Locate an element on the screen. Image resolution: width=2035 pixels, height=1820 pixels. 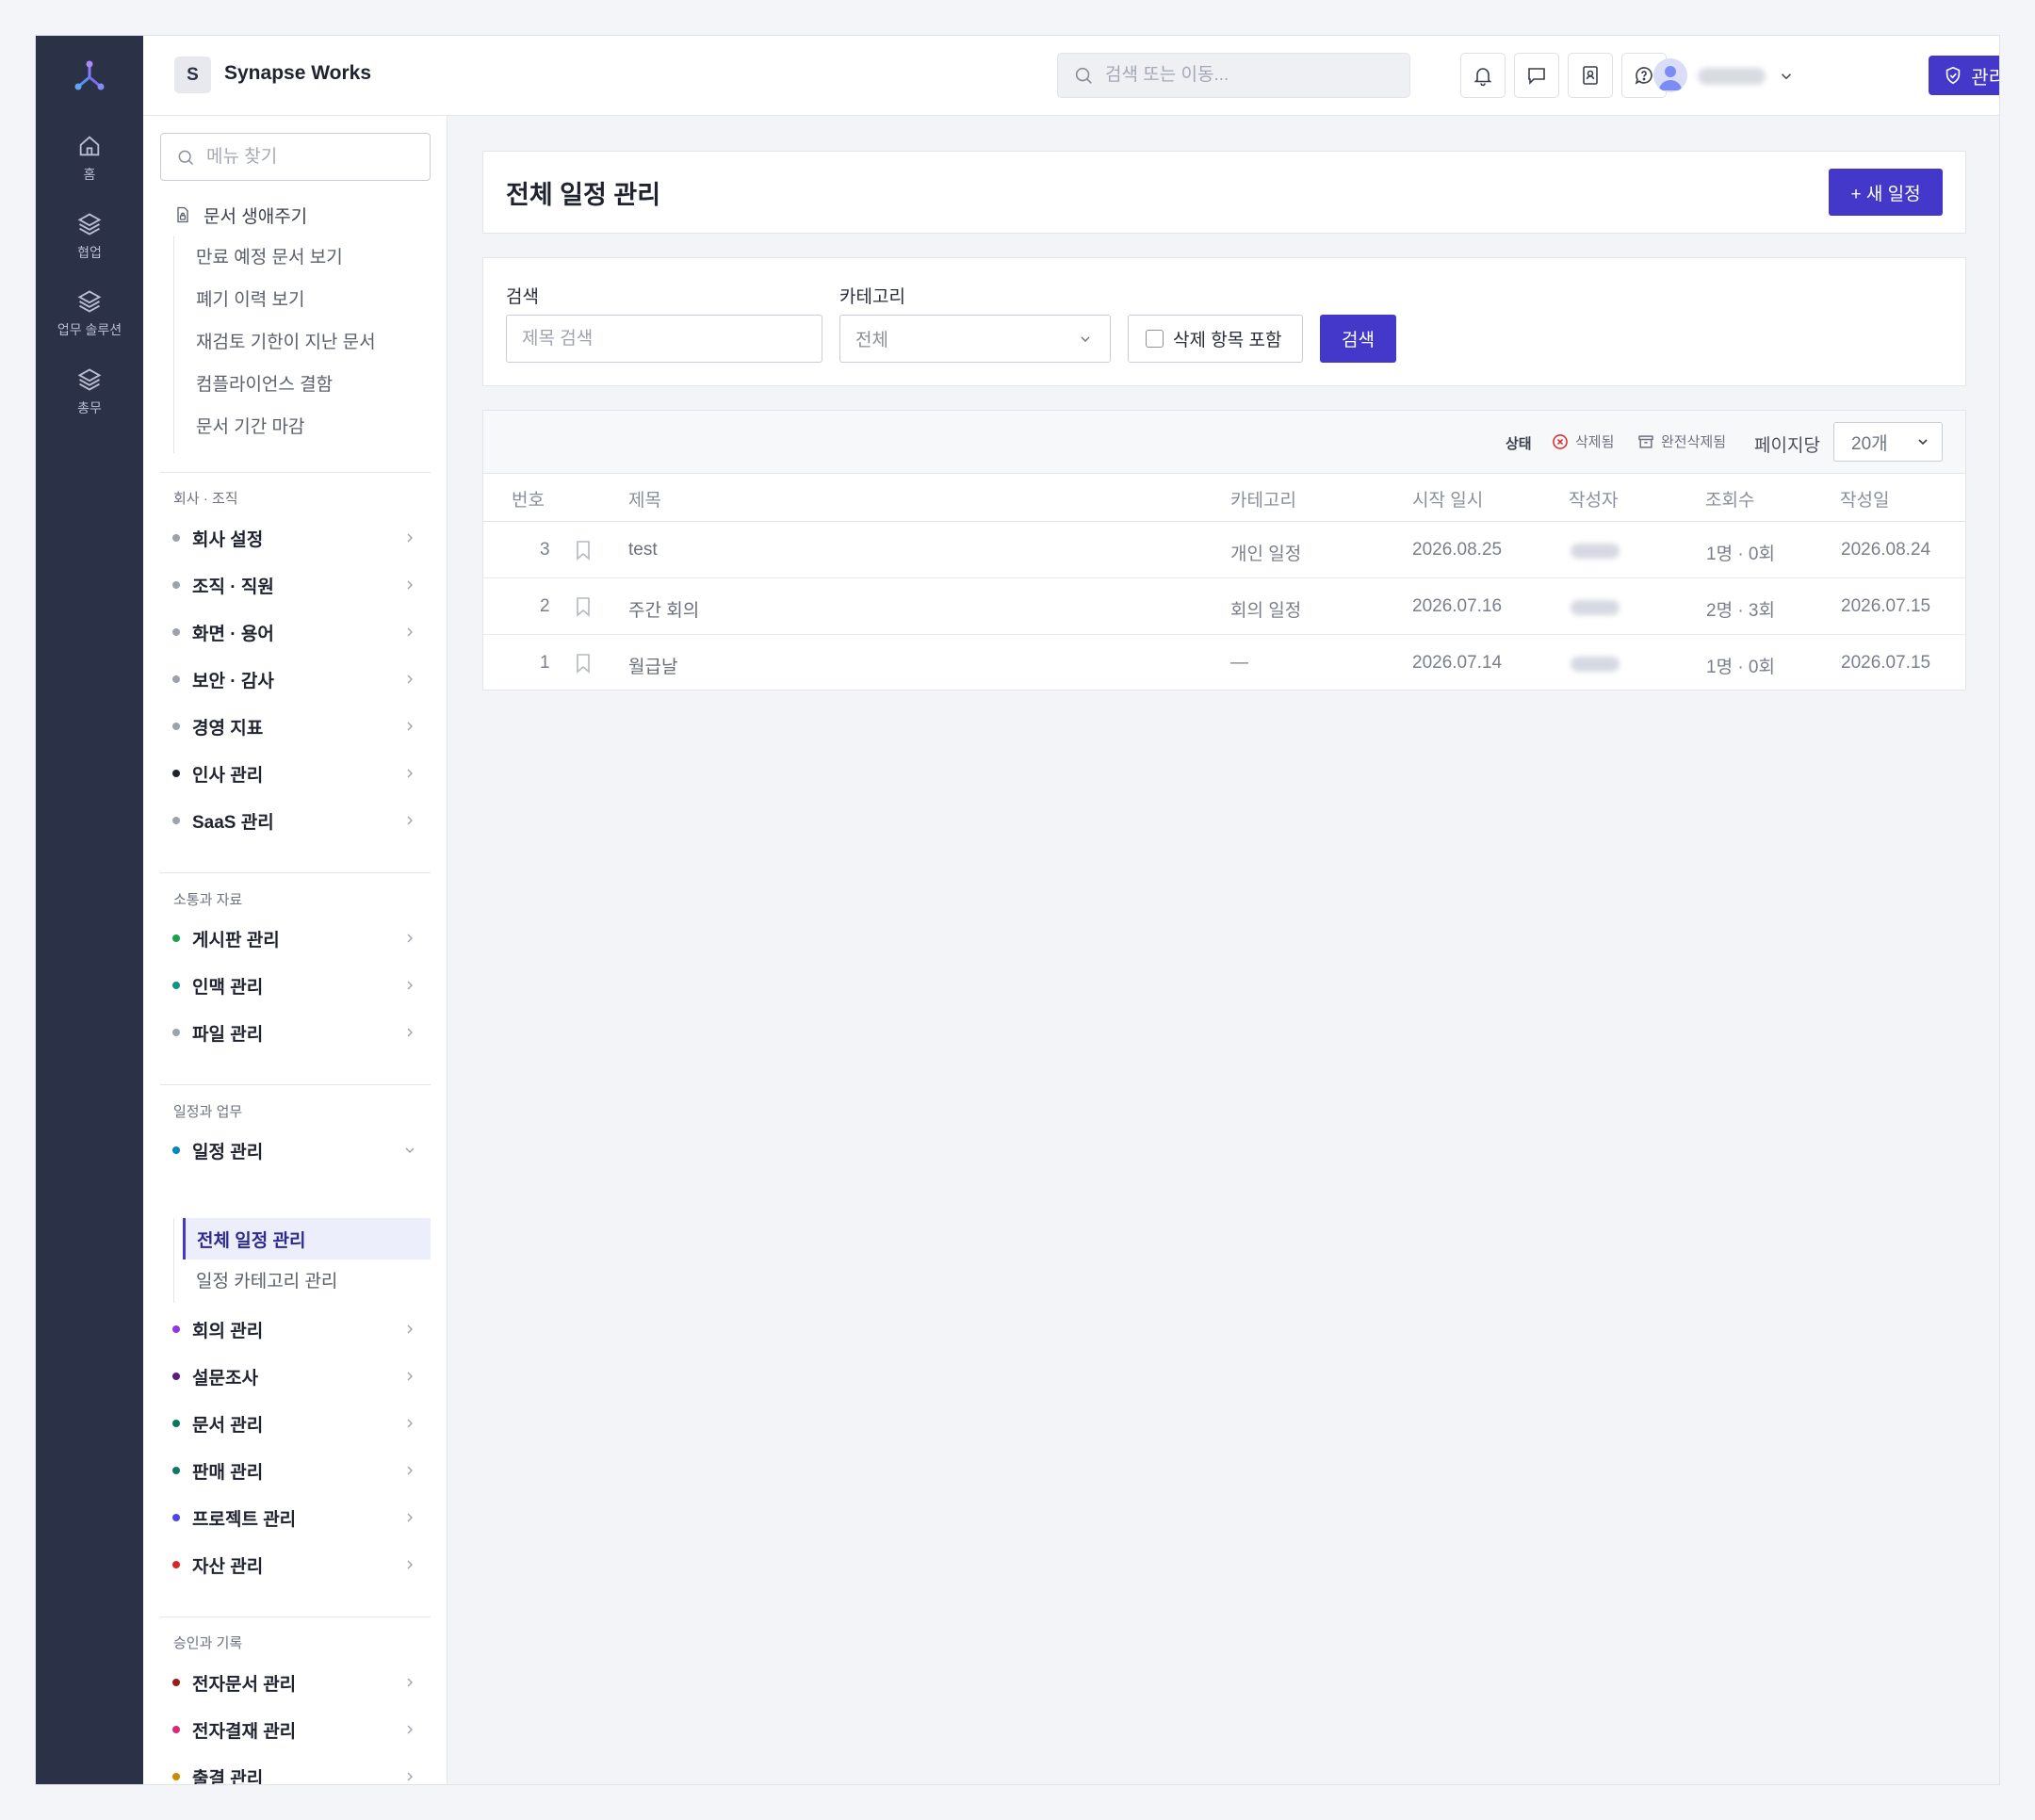
admin-menu-button: 관리자 메뉴 is located at coordinates (1964, 75).